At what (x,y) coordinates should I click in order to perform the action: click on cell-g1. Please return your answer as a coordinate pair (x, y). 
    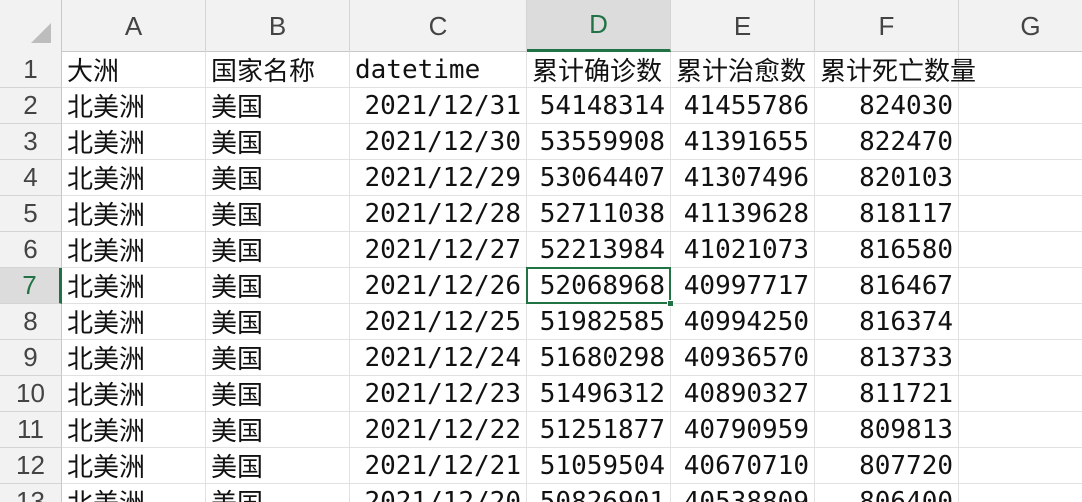
    Looking at the image, I should click on (1020, 70).